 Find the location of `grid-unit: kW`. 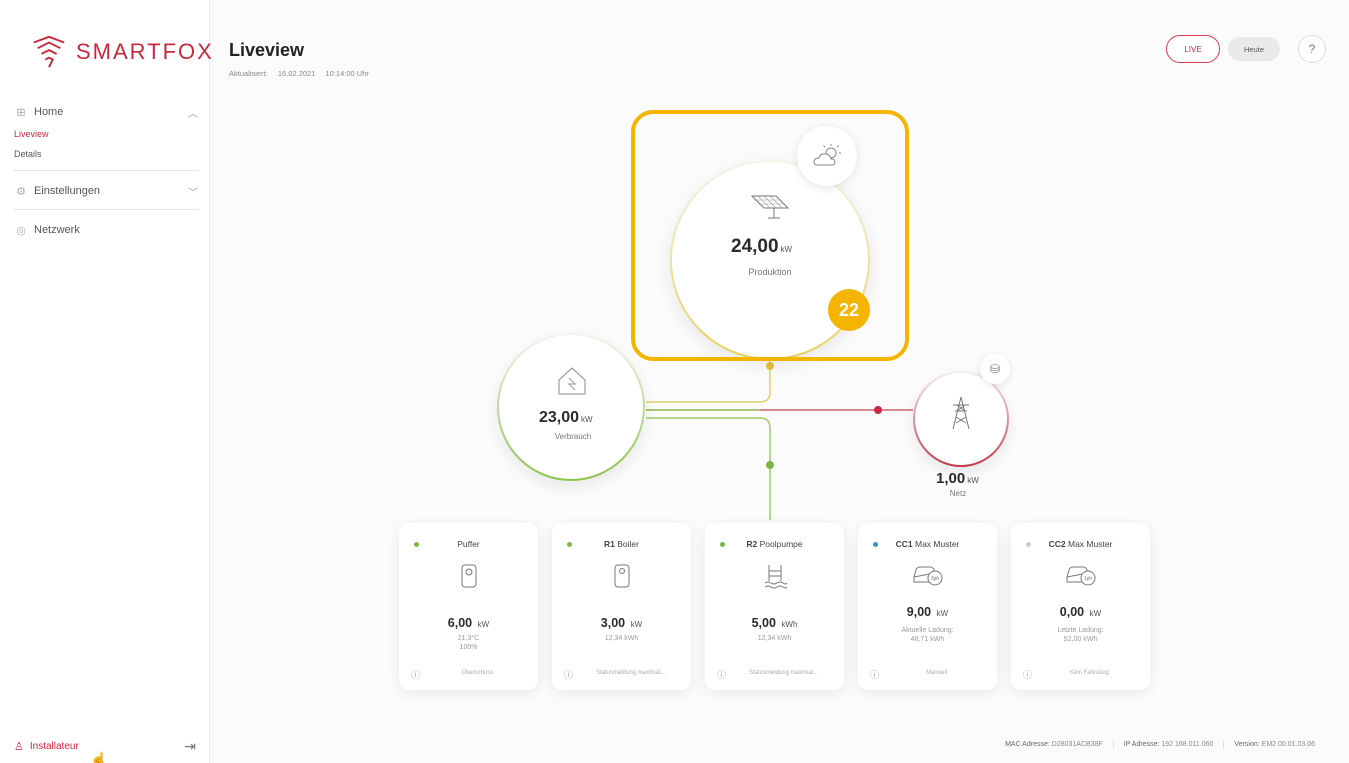

grid-unit: kW is located at coordinates (973, 480).